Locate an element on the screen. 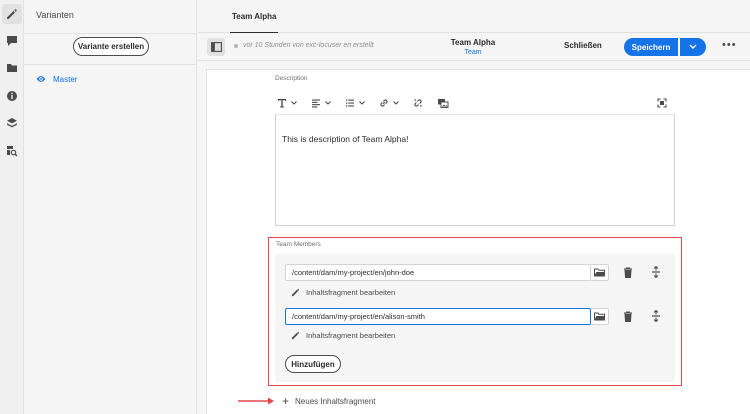  folder-icon is located at coordinates (12, 68).